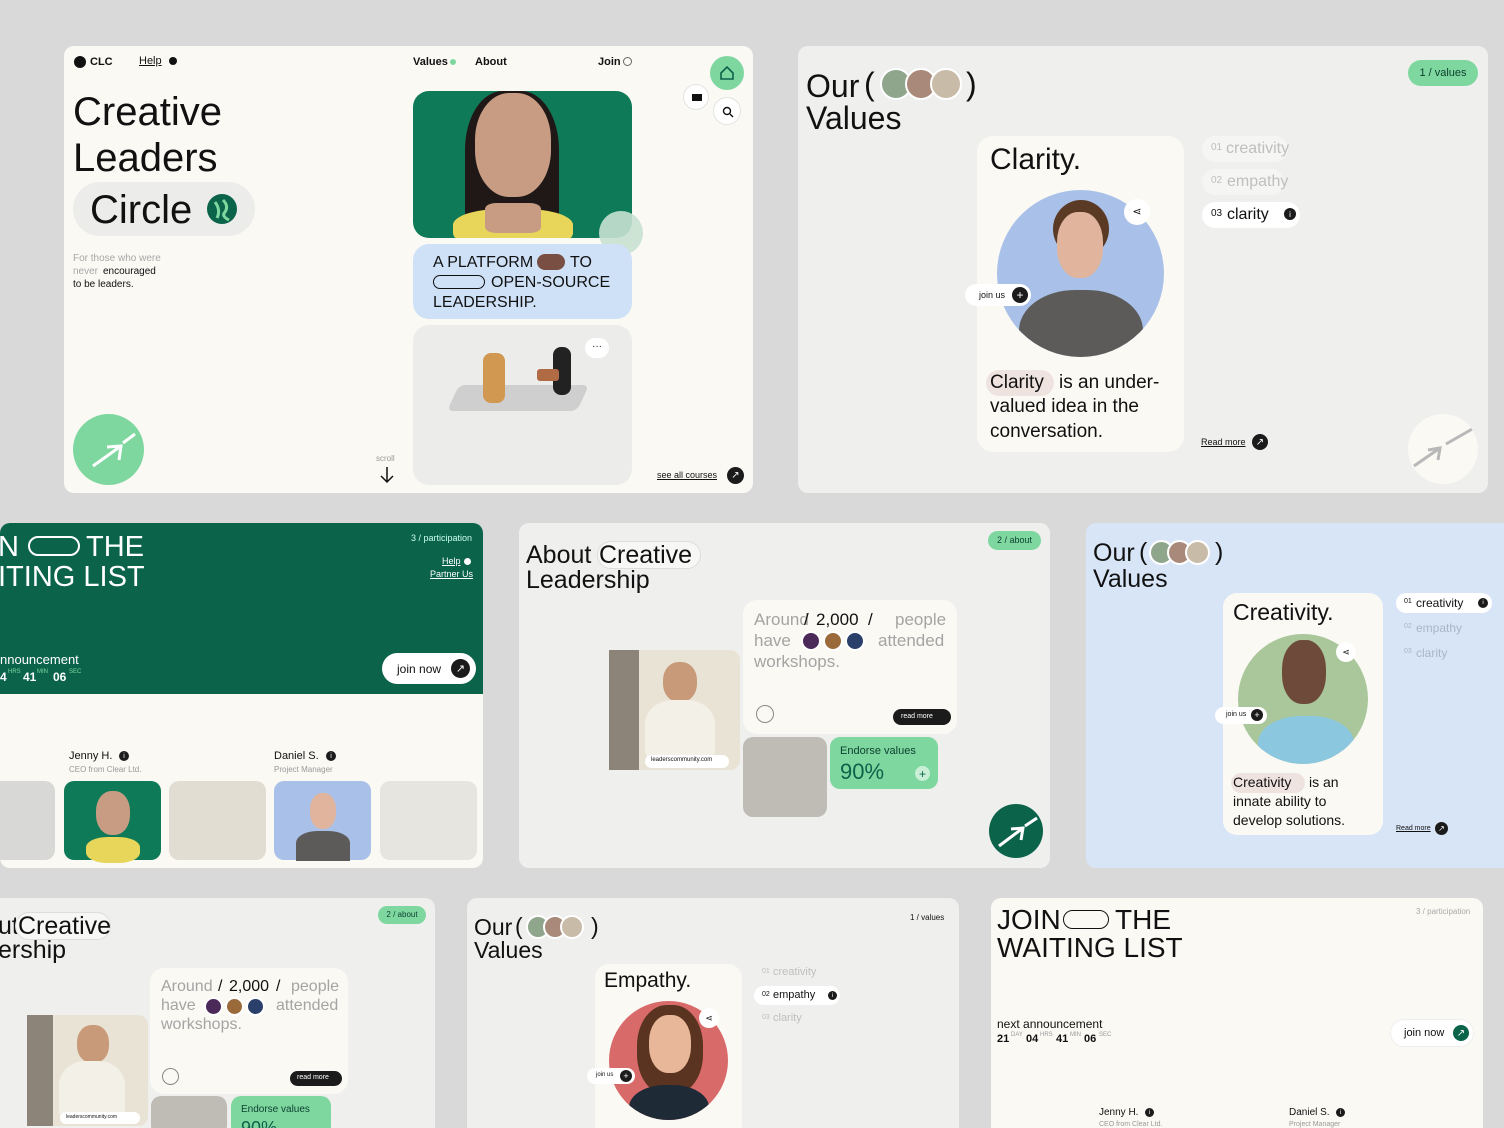  What do you see at coordinates (687, 475) in the screenshot?
I see `see-all-courses-link: see all courses` at bounding box center [687, 475].